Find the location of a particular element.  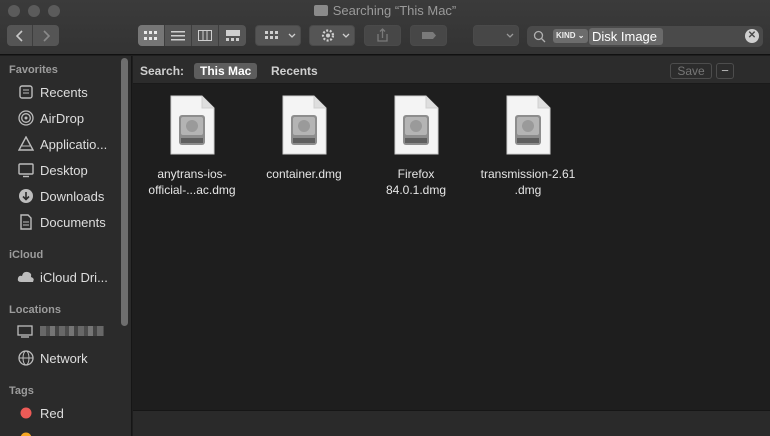

file-item: Firefox 84.0.1.dmg is located at coordinates (416, 146).